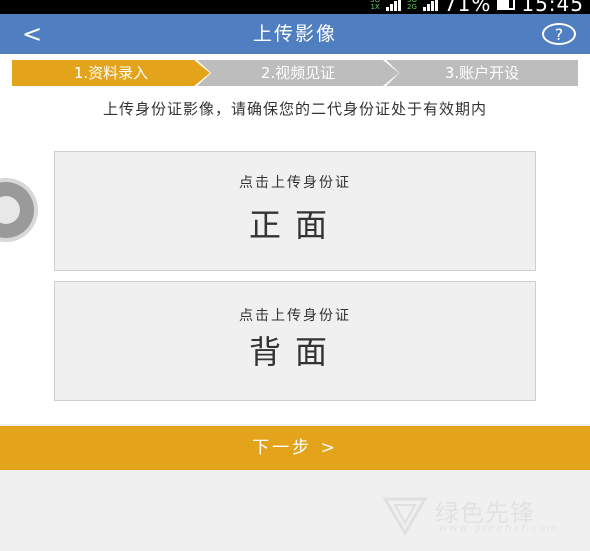 This screenshot has height=551, width=590. I want to click on step-progress: 1.资料录入 2.视频见证 3.账户开设, so click(295, 73).